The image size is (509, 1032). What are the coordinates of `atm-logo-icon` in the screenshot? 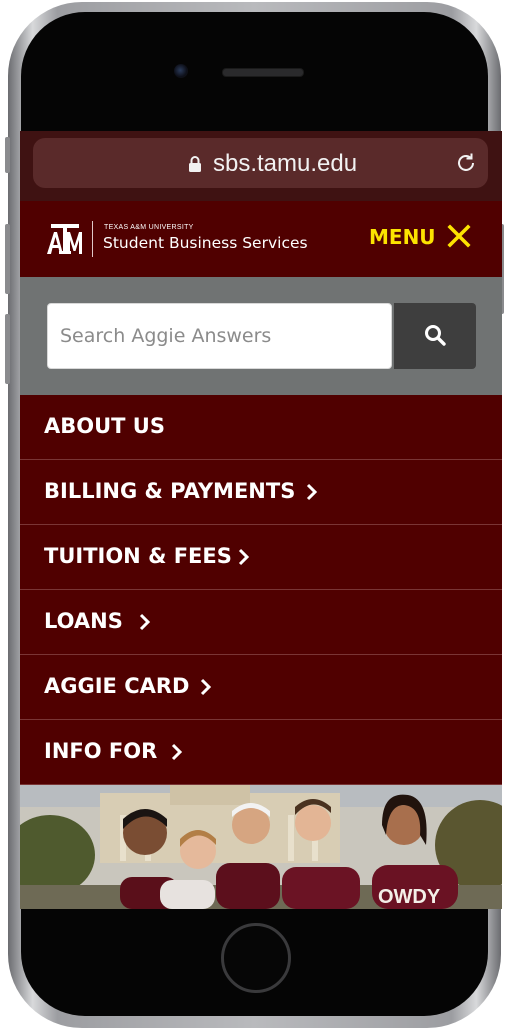 It's located at (65, 239).